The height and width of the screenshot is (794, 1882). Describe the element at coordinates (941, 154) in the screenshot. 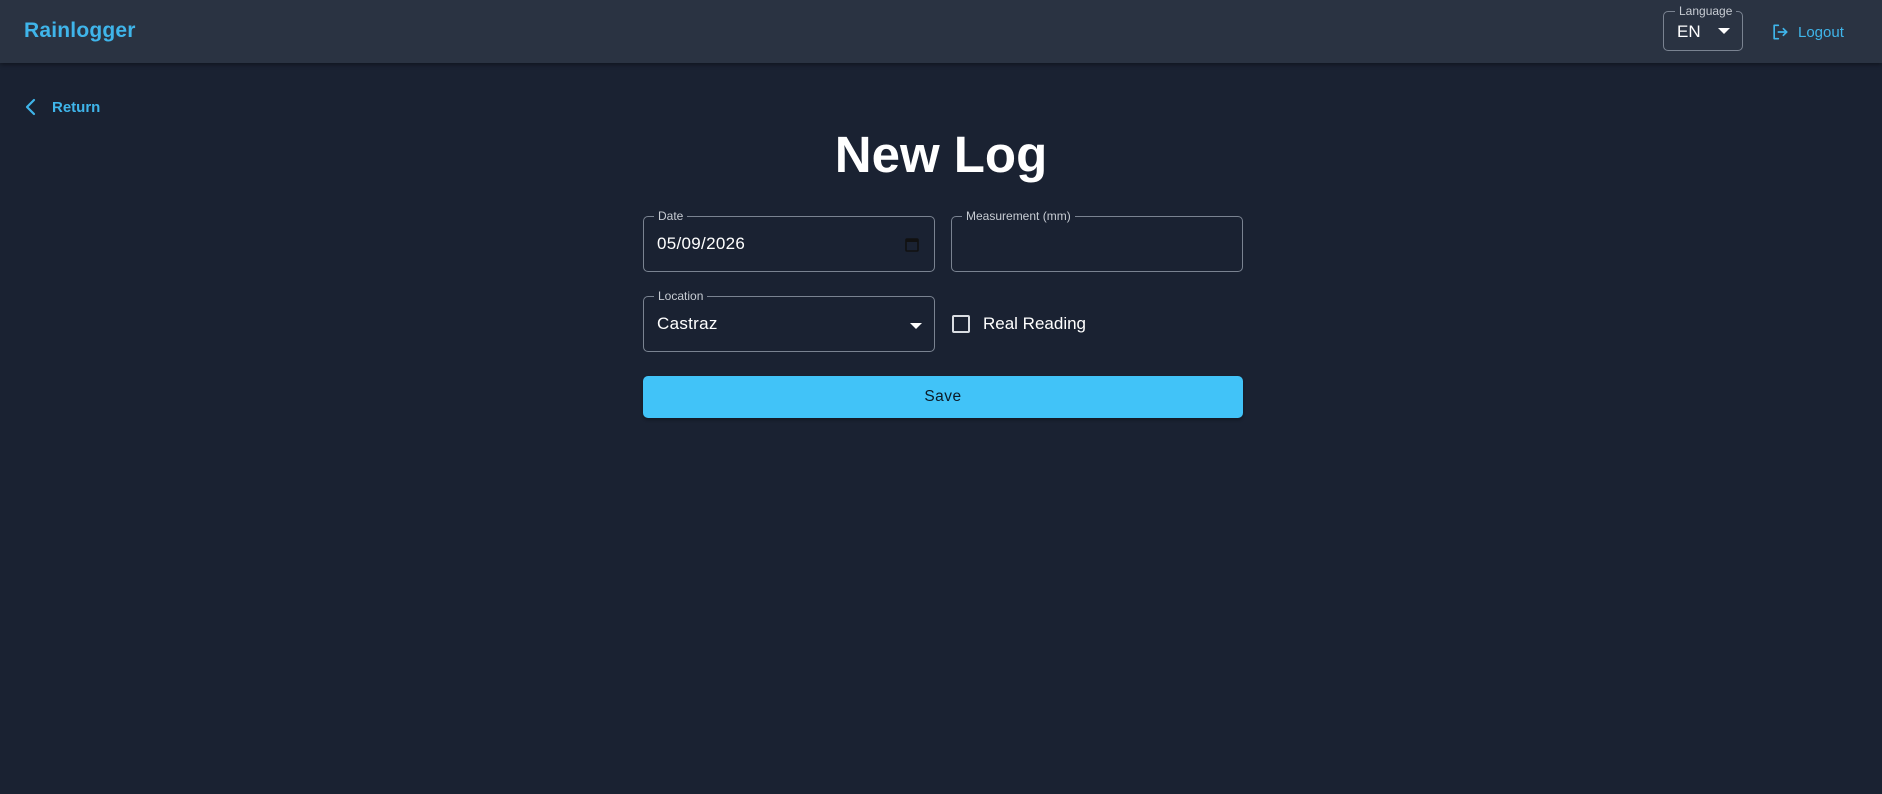

I see `page-title: New Log` at that location.